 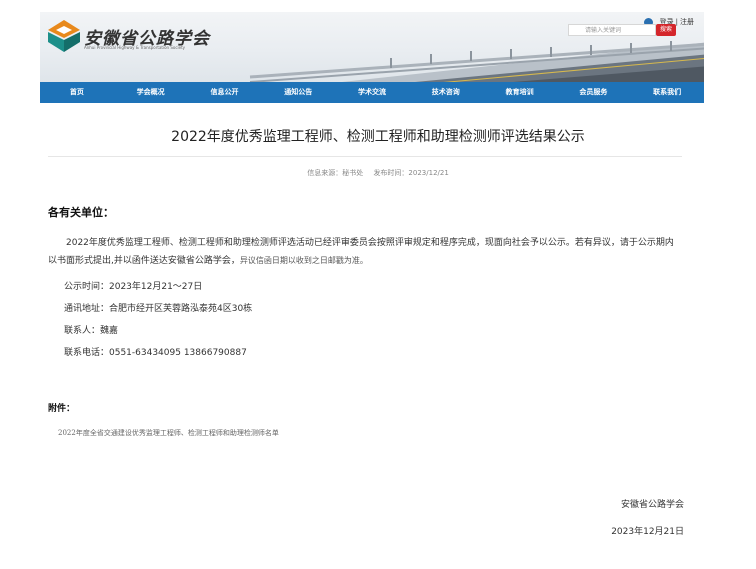 I want to click on nav-item-home: 首页, so click(x=77, y=92).